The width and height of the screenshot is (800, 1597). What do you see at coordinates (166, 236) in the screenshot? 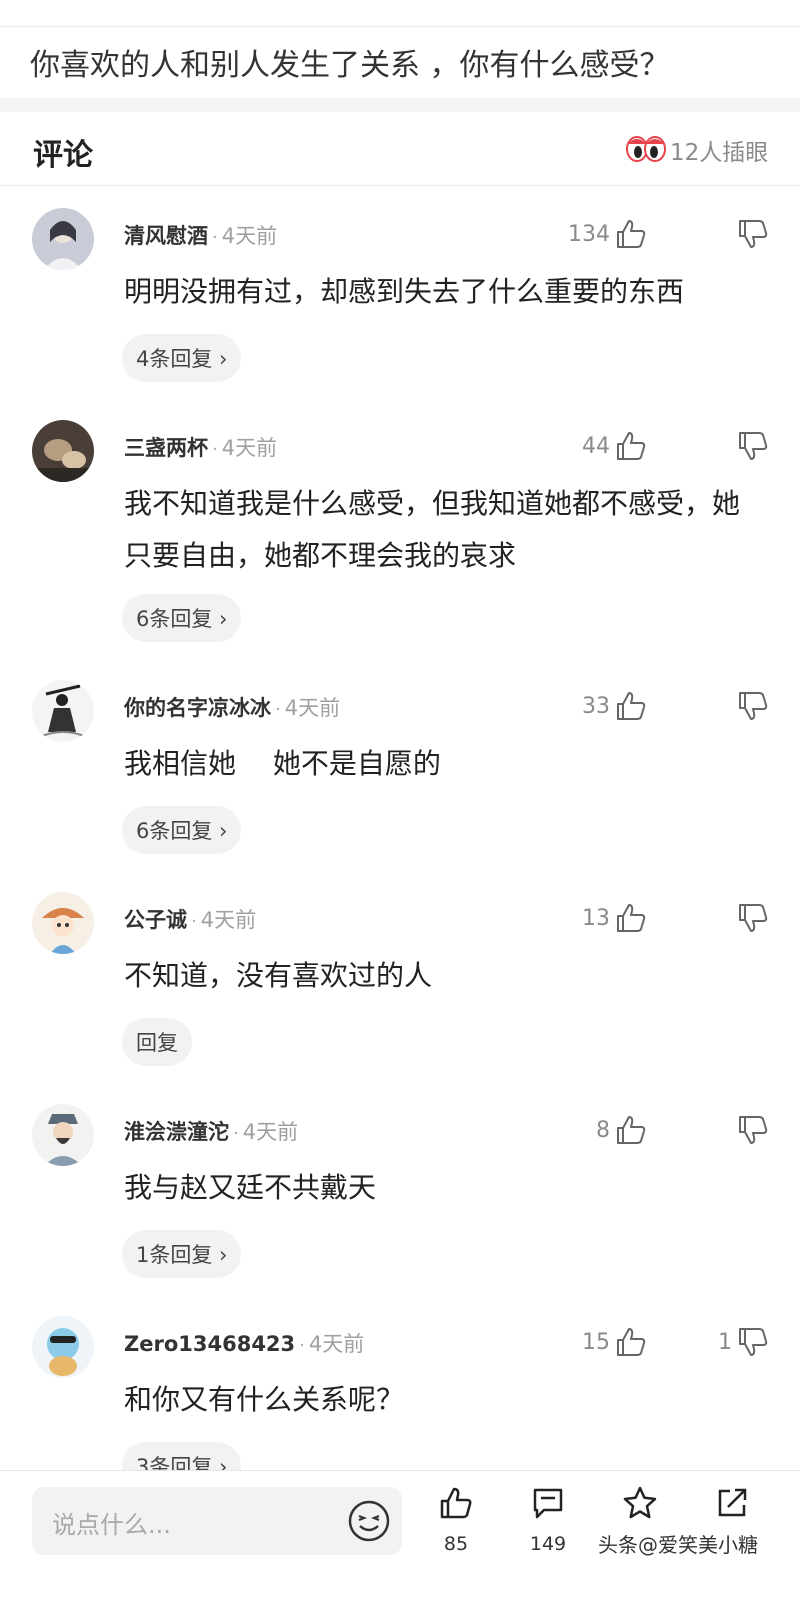
I see `username: 清风慰酒` at bounding box center [166, 236].